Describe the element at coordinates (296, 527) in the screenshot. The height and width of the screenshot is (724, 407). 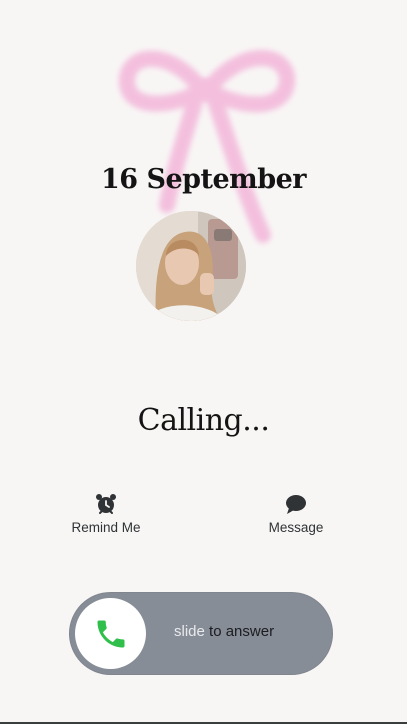
I see `message-label: Message` at that location.